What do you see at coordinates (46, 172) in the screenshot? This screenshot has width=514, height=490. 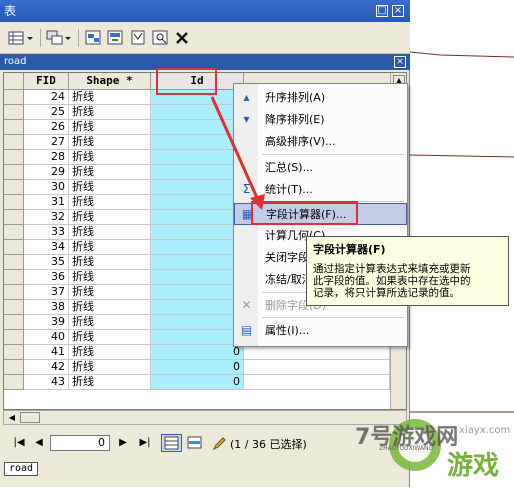 I see `cell-fid: 29` at bounding box center [46, 172].